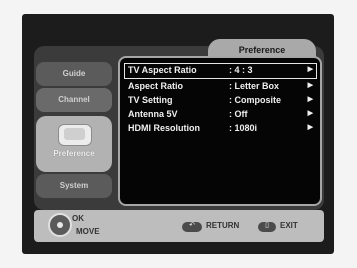  Describe the element at coordinates (74, 74) in the screenshot. I see `tab-guide: Guide` at that location.